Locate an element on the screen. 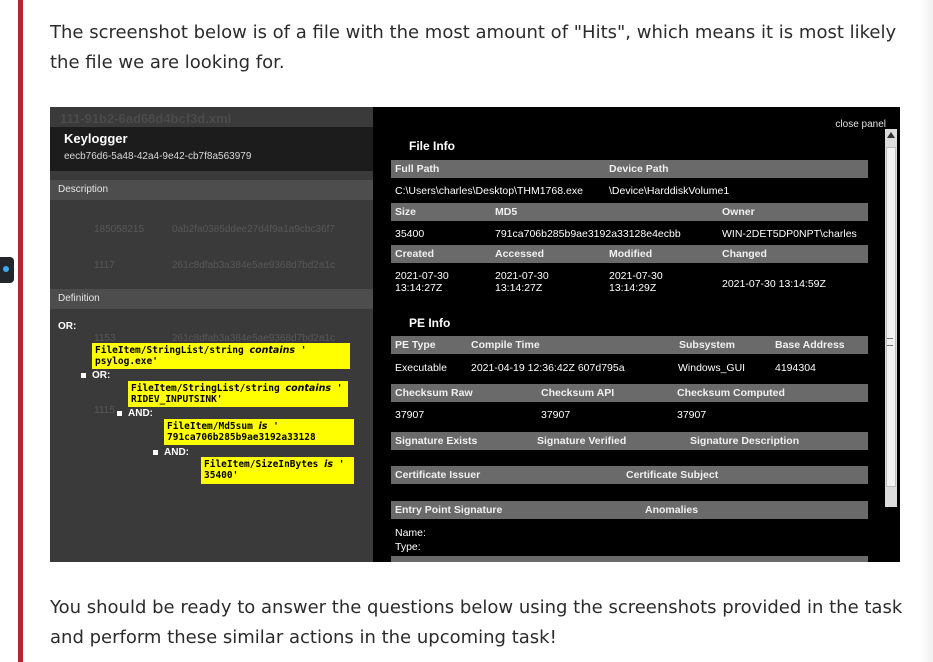 The height and width of the screenshot is (662, 933). pe-info-header-row: Entry Point Signature Anomalies is located at coordinates (629, 510).